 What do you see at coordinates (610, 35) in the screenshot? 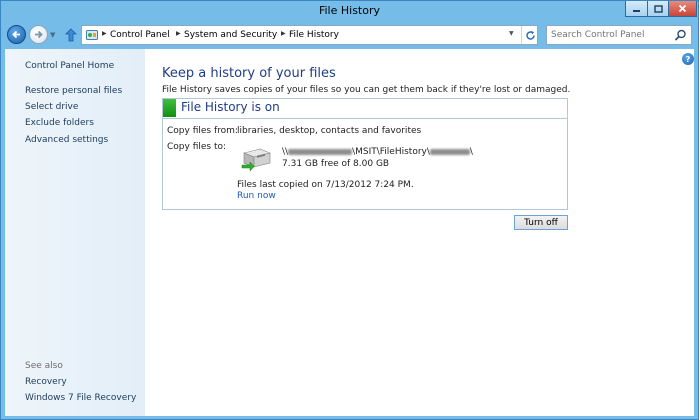
I see `search-input` at bounding box center [610, 35].